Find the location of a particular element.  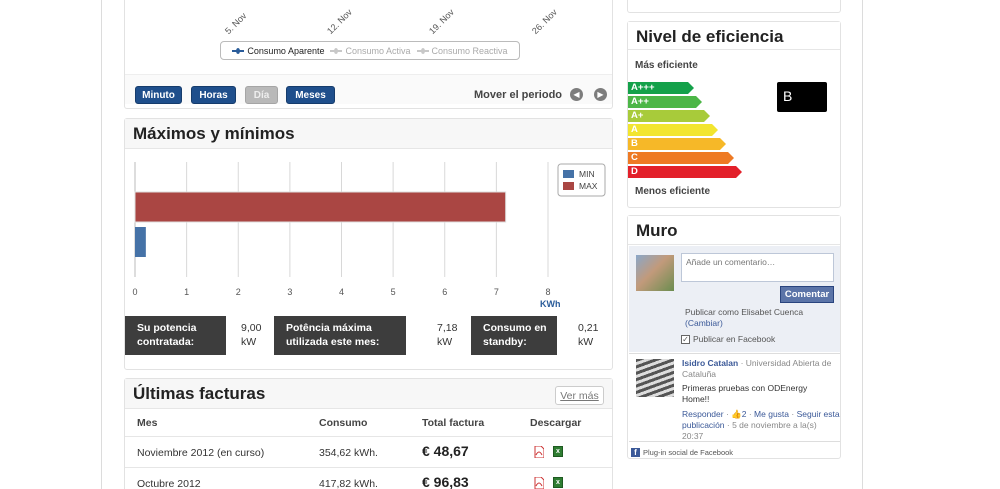

x-tick-label: 3 is located at coordinates (289, 292).